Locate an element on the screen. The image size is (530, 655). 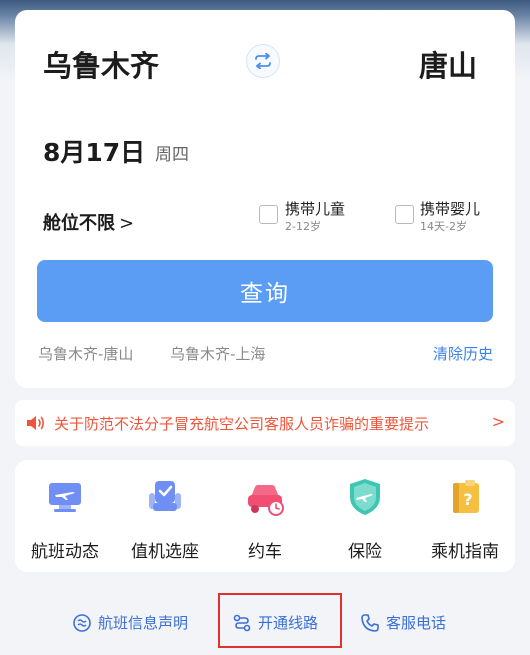
swap-icon is located at coordinates (263, 61).